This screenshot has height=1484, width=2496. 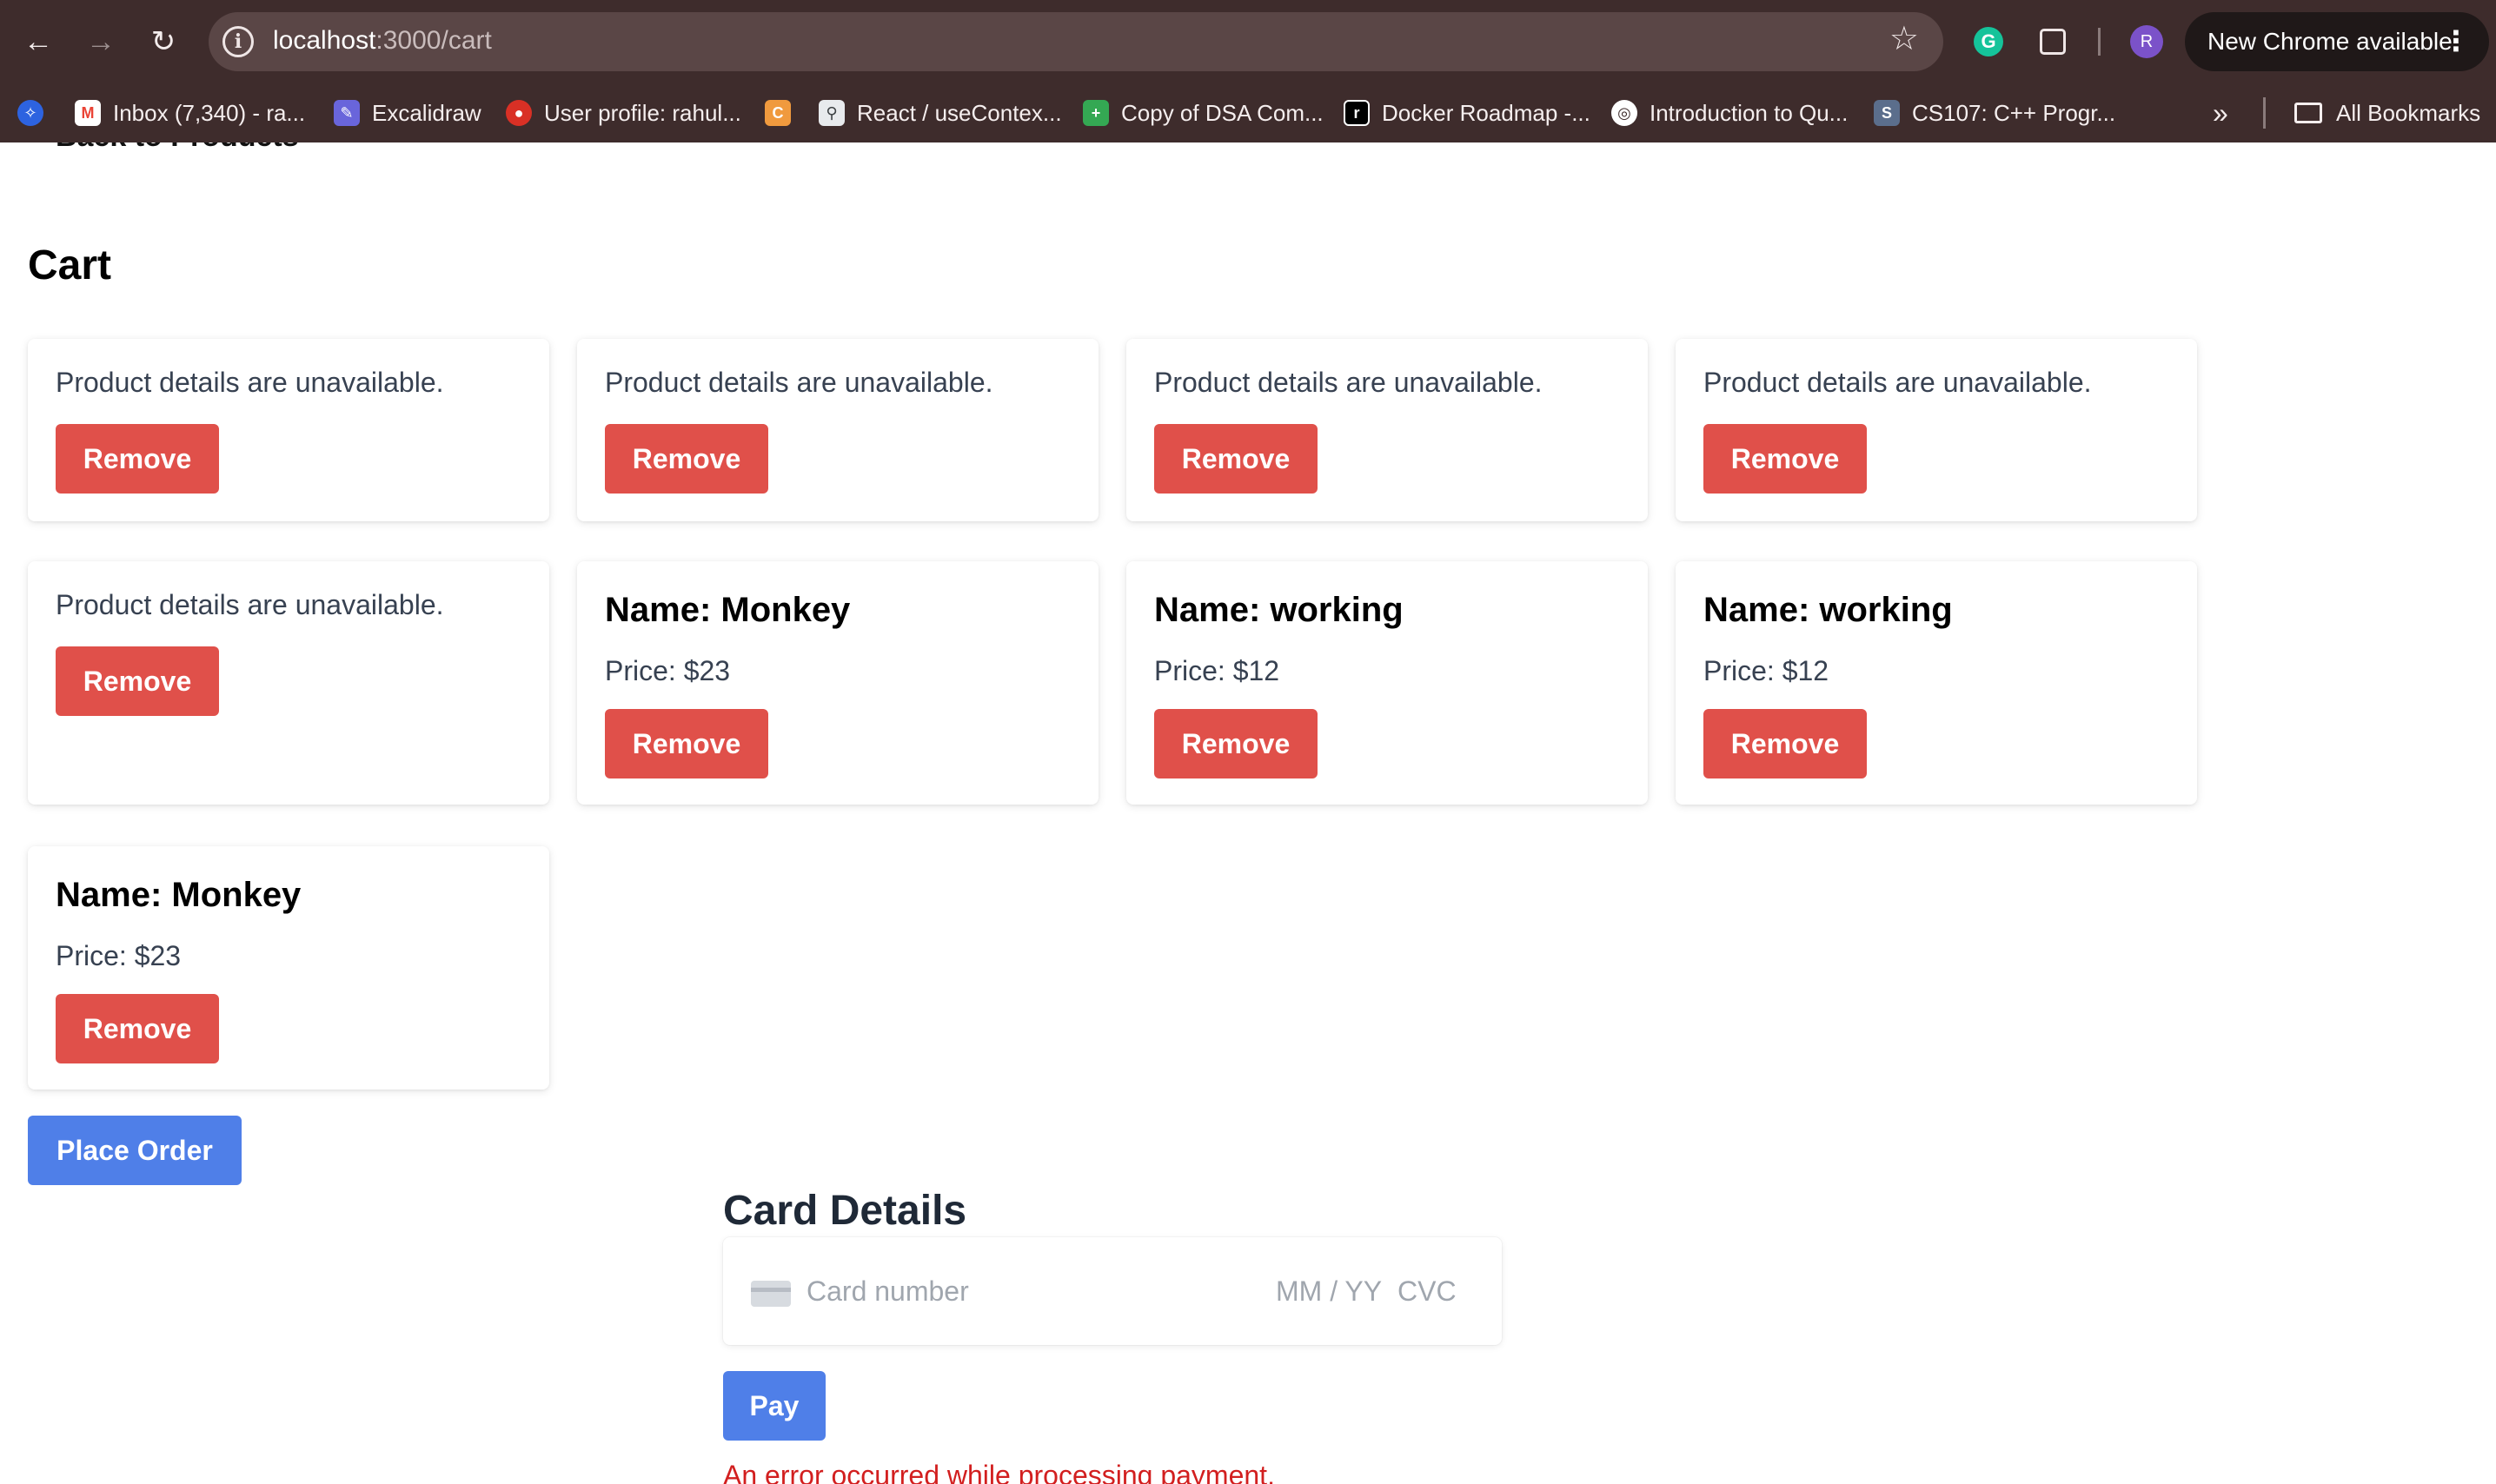 I want to click on stanford-icon: S, so click(x=1887, y=113).